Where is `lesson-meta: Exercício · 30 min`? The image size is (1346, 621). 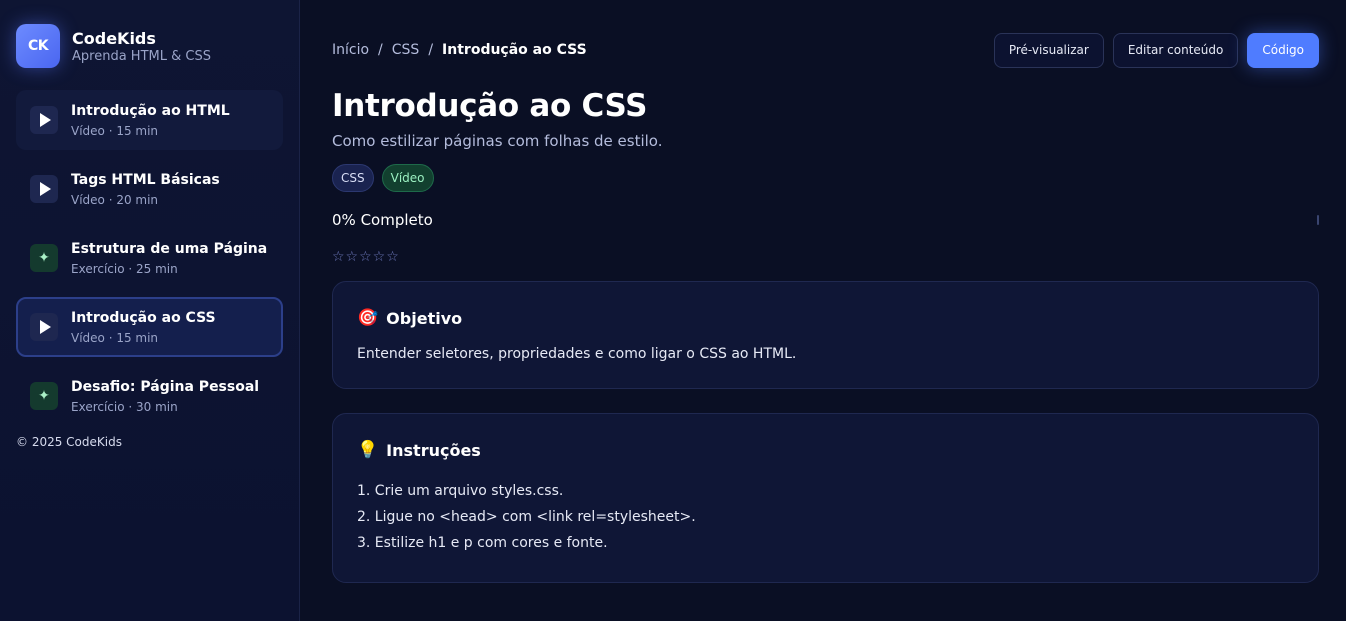
lesson-meta: Exercício · 30 min is located at coordinates (124, 406).